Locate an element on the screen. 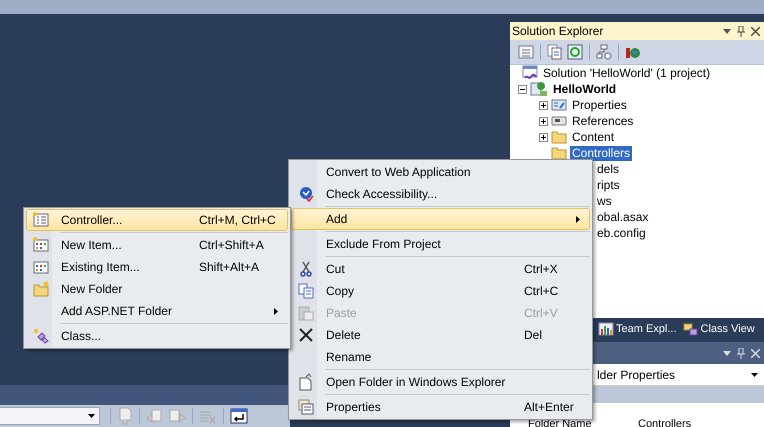  tree-item: Controllers is located at coordinates (601, 153).